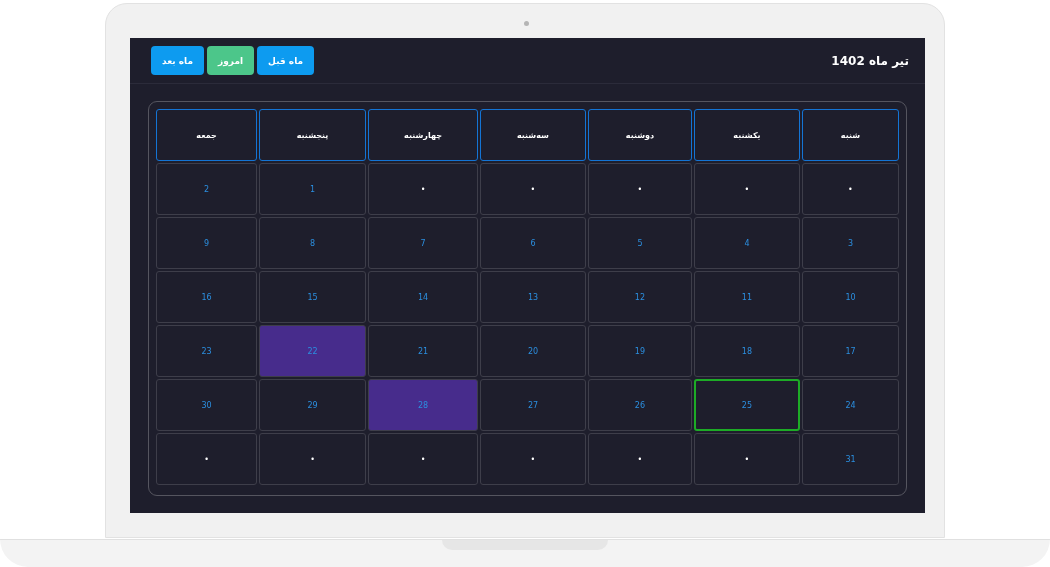 This screenshot has width=1050, height=567. What do you see at coordinates (312, 135) in the screenshot?
I see `weekday-header: پنجشنبه` at bounding box center [312, 135].